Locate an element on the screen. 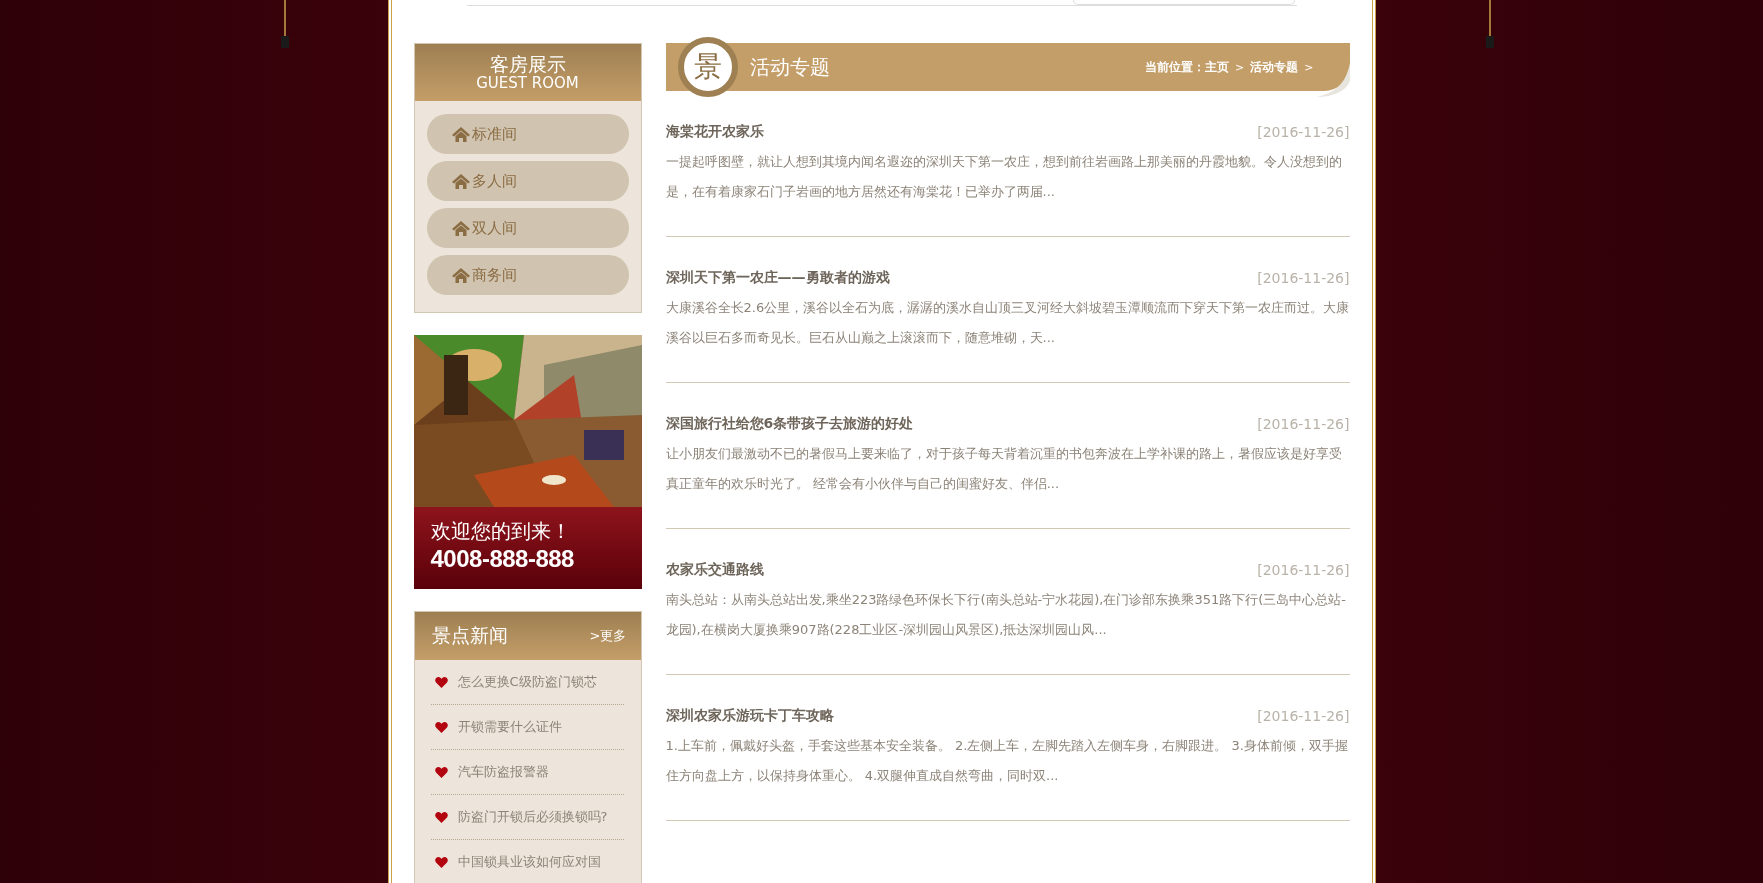 Image resolution: width=1763 pixels, height=883 pixels. phone-number: 4008-888-888 is located at coordinates (502, 559).